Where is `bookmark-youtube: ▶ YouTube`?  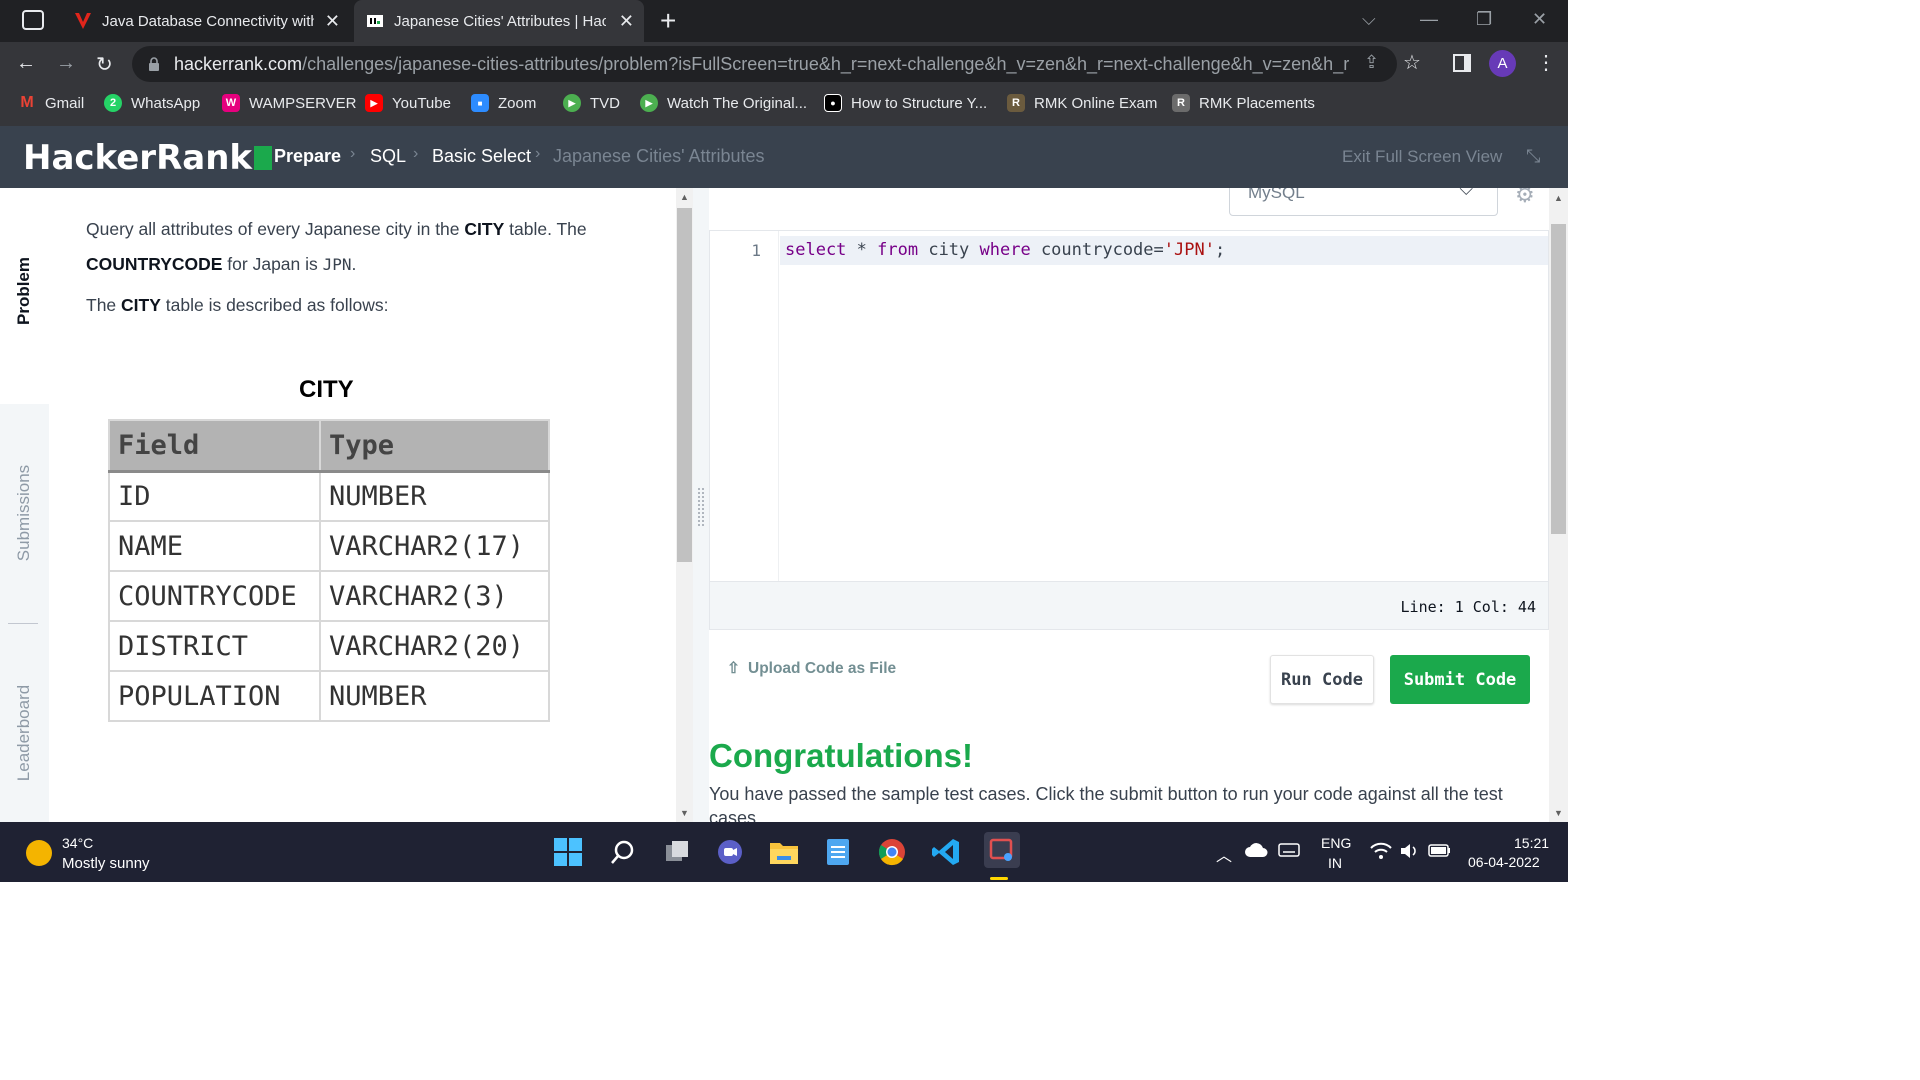 bookmark-youtube: ▶ YouTube is located at coordinates (408, 103).